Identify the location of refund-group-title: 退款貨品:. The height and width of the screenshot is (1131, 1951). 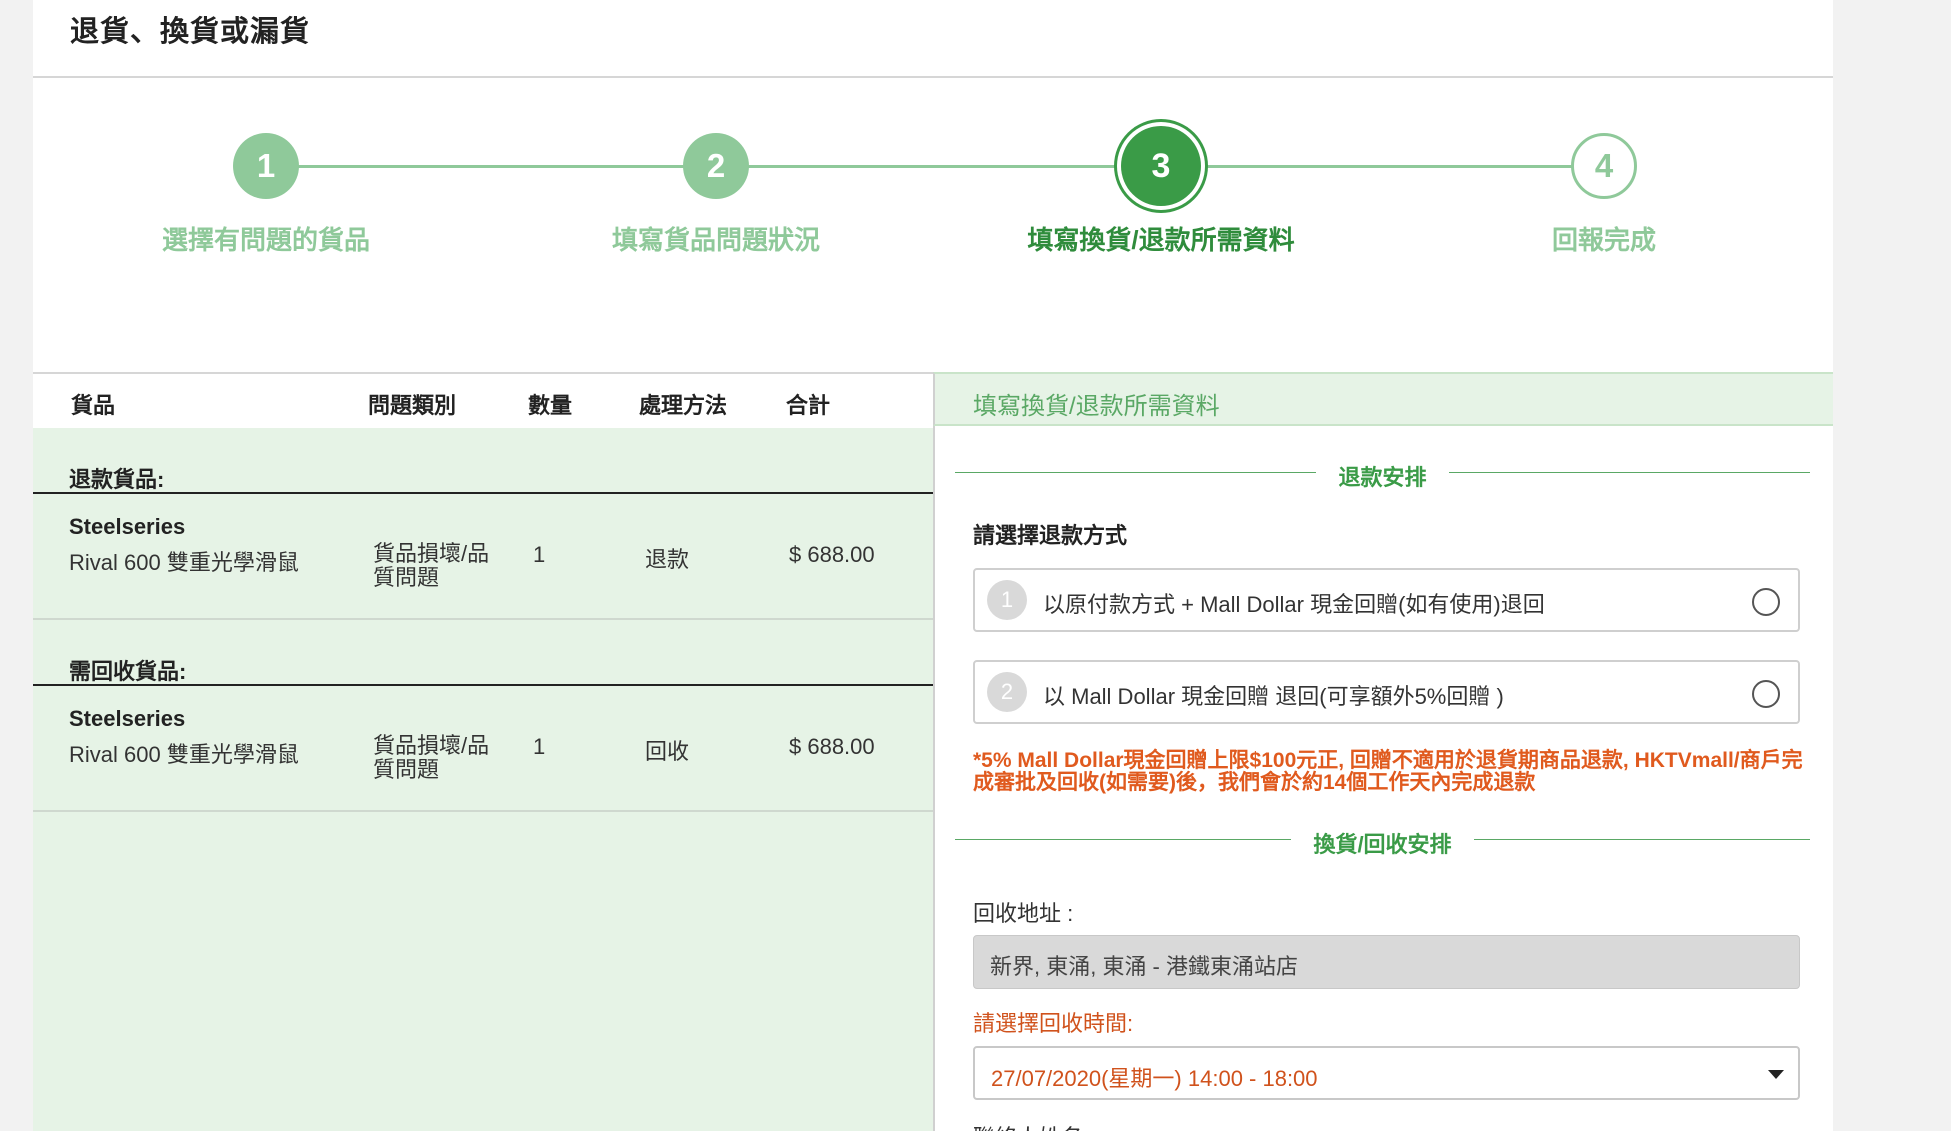
(117, 479).